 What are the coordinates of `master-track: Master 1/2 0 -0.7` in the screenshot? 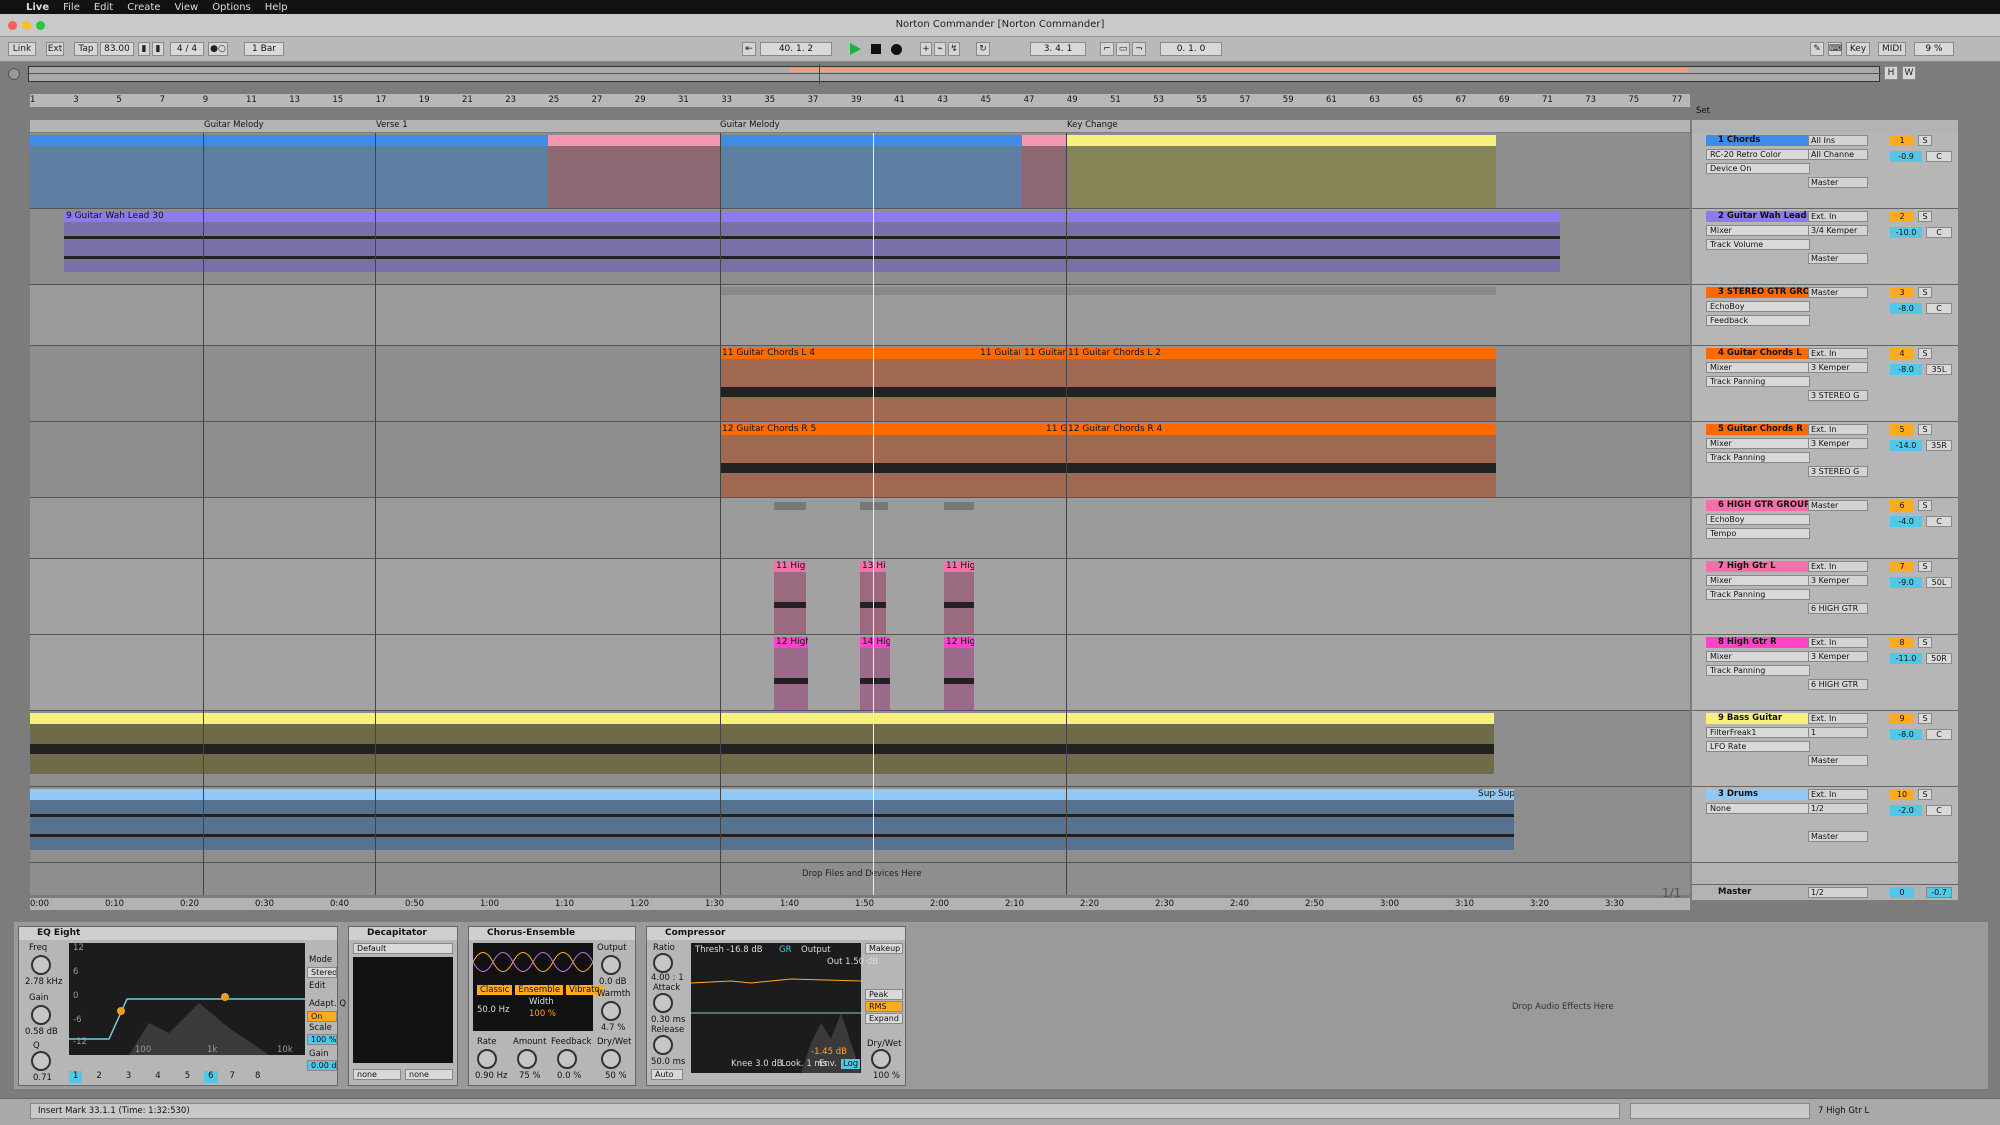 It's located at (1825, 892).